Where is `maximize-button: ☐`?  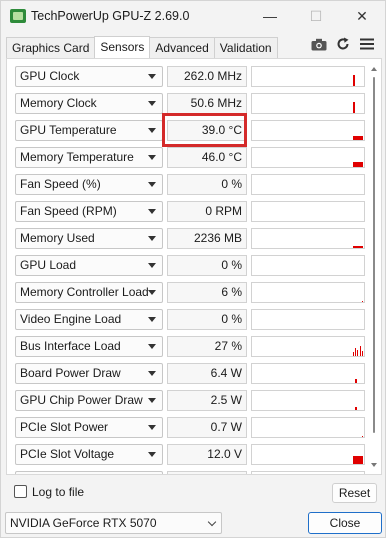 maximize-button: ☐ is located at coordinates (316, 16).